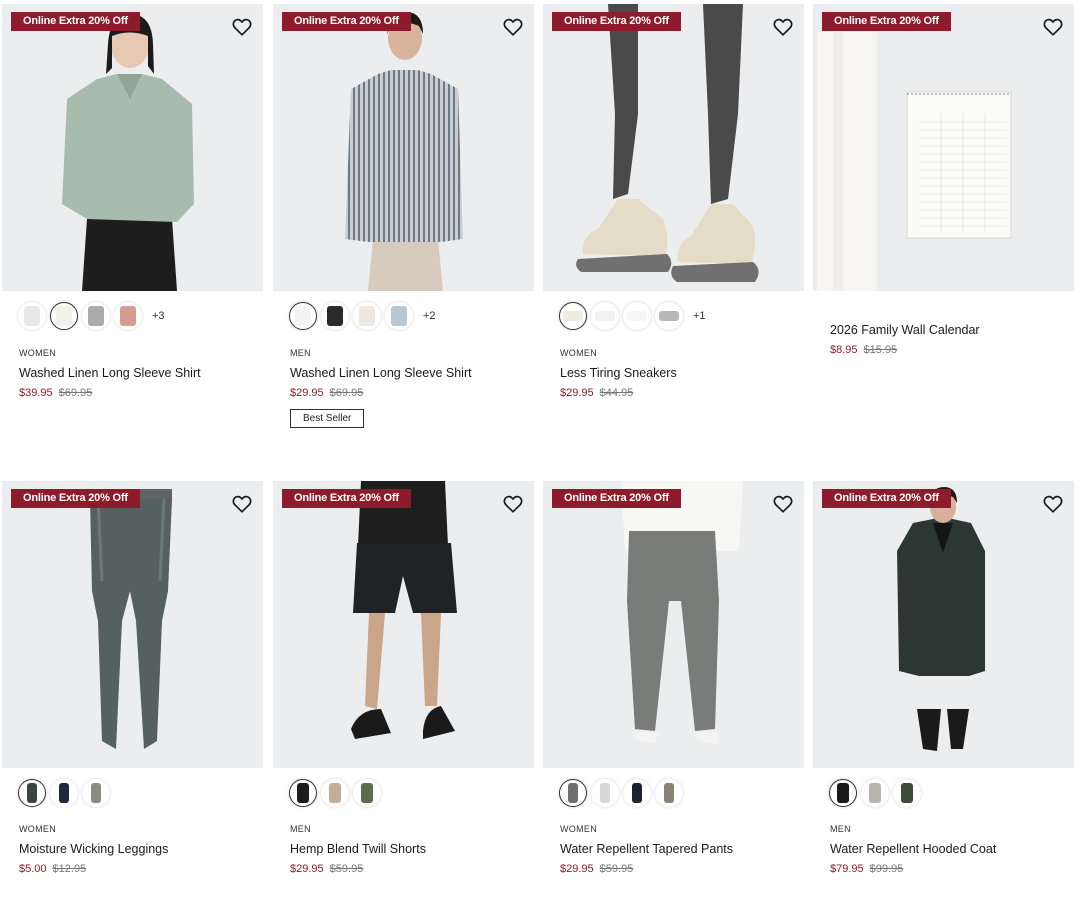 The height and width of the screenshot is (921, 1080). I want to click on product-name: Water Repellent Tapered Pants, so click(646, 849).